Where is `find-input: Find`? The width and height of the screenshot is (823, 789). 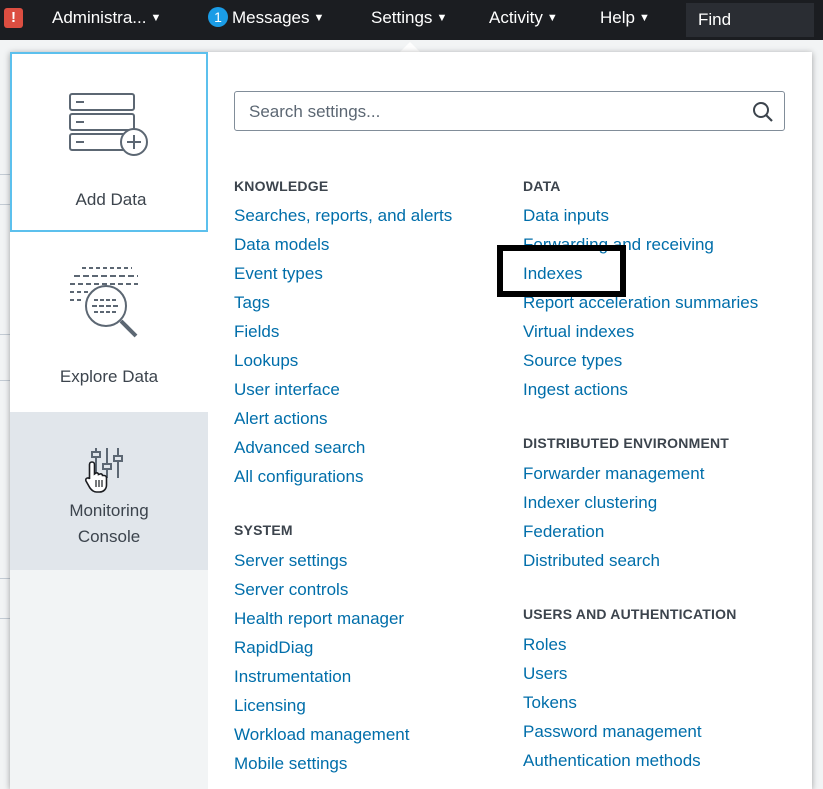 find-input: Find is located at coordinates (750, 20).